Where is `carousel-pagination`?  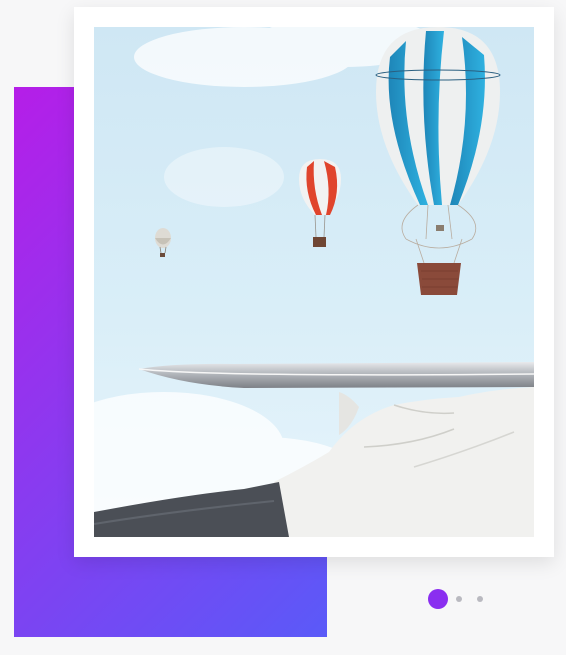 carousel-pagination is located at coordinates (463, 599).